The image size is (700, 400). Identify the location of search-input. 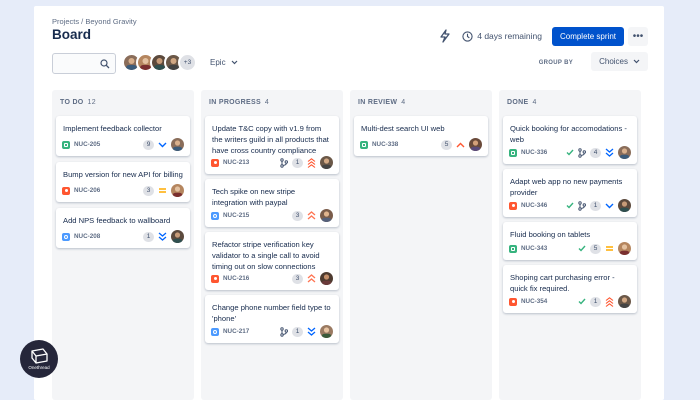
(84, 63).